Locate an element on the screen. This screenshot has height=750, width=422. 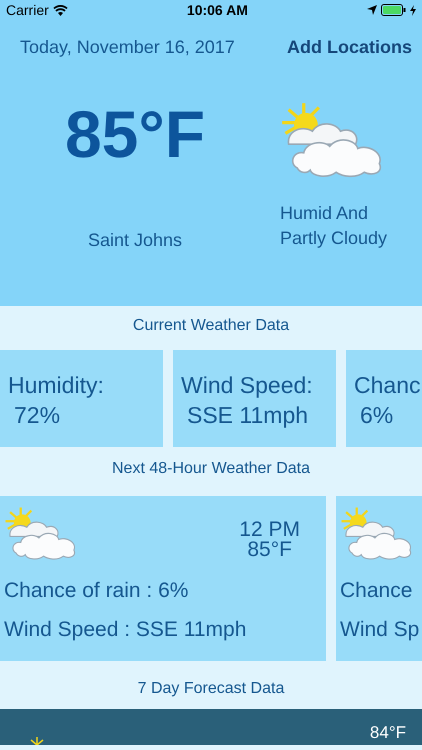
location-arrow-icon is located at coordinates (371, 10).